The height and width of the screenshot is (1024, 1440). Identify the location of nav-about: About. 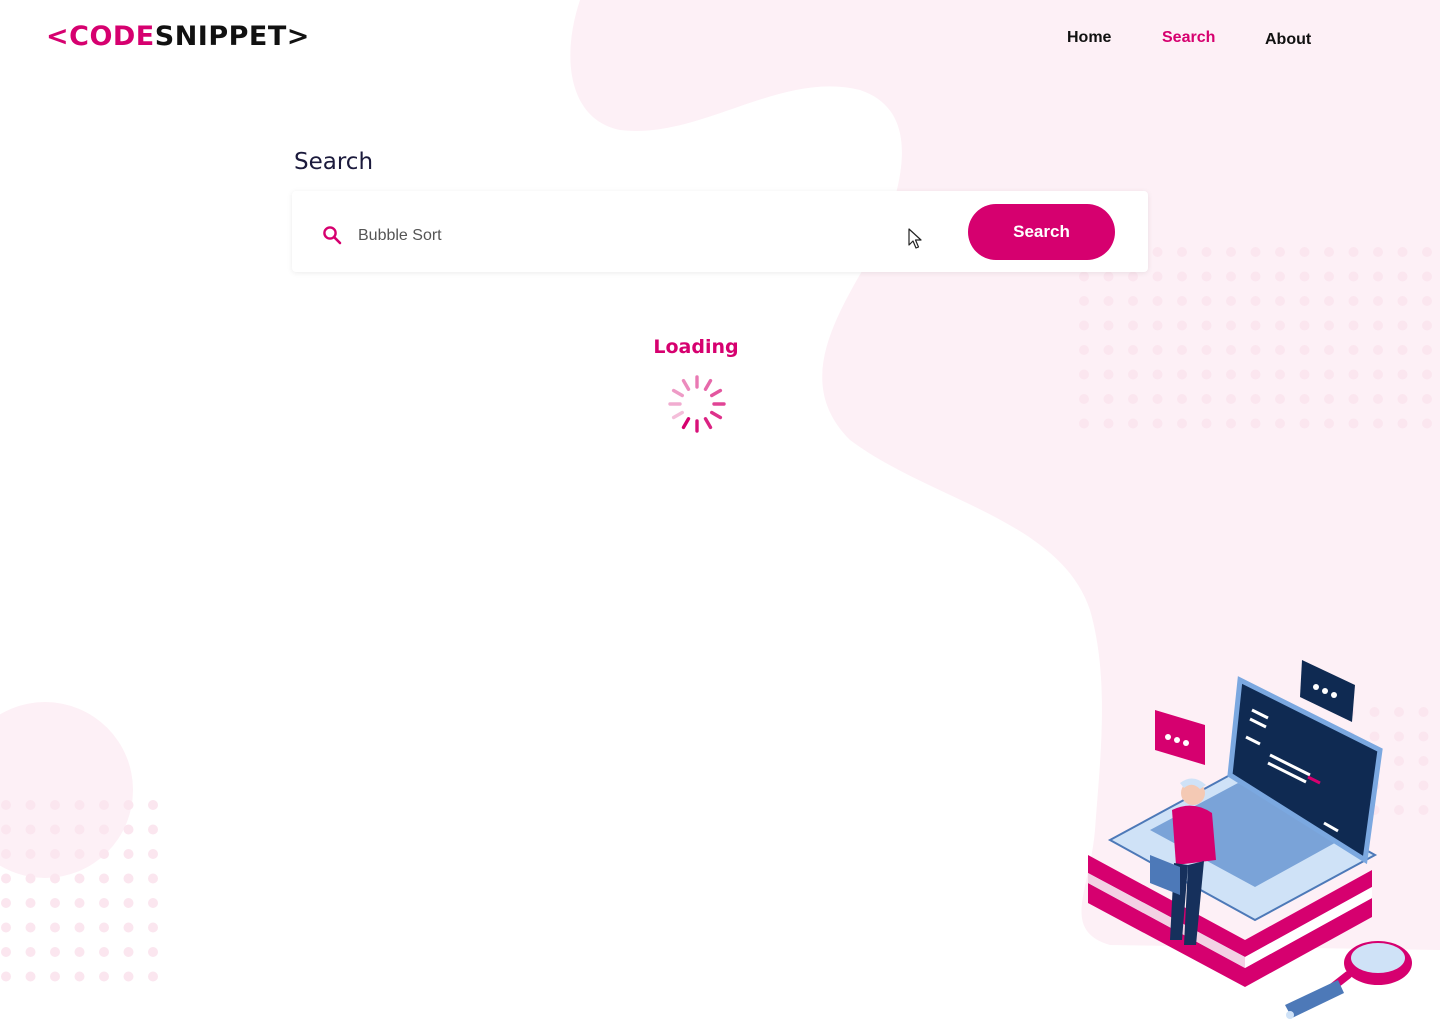
(1288, 40).